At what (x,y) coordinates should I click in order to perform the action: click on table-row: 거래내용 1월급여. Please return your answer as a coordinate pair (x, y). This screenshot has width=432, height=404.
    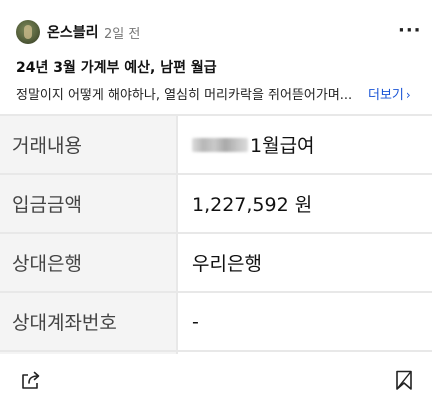
    Looking at the image, I should click on (216, 144).